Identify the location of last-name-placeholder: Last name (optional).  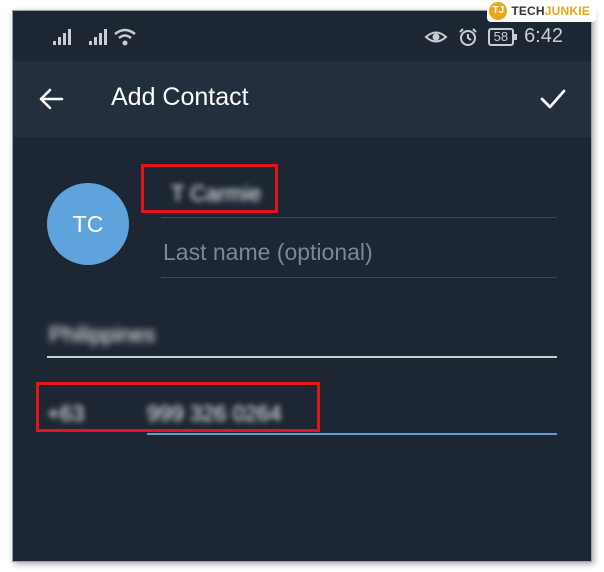
(268, 252).